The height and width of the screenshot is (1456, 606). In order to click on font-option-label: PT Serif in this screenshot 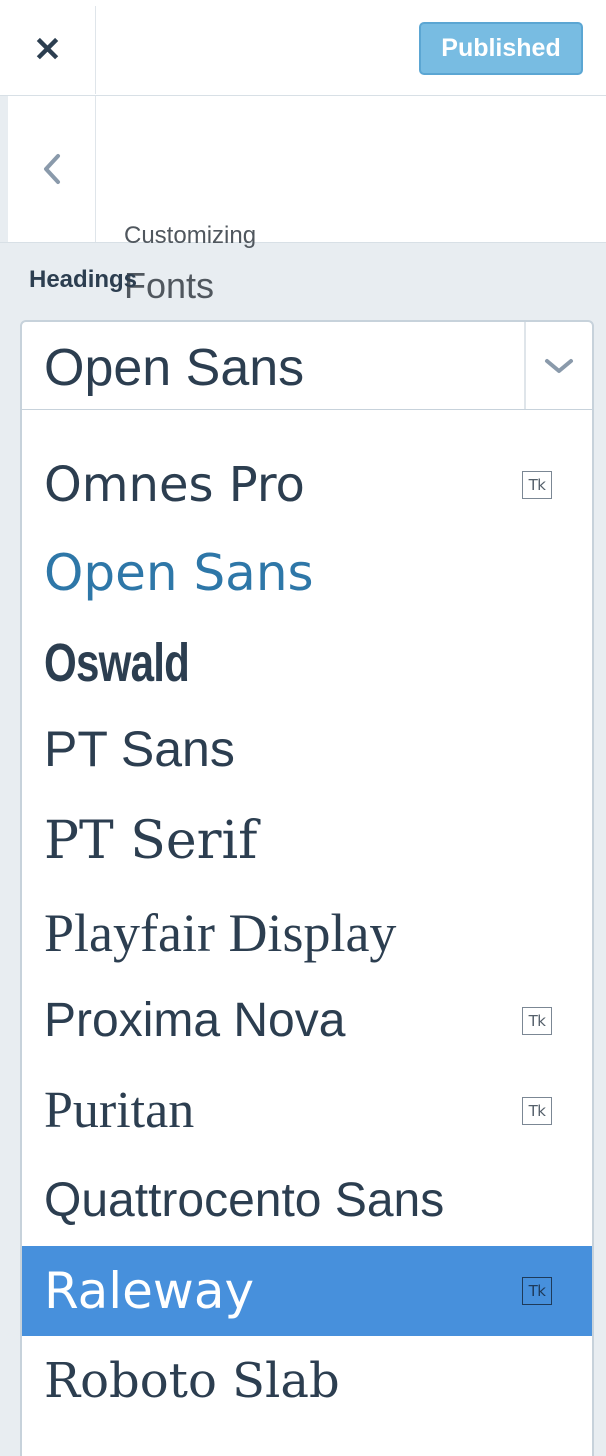, I will do `click(151, 841)`.